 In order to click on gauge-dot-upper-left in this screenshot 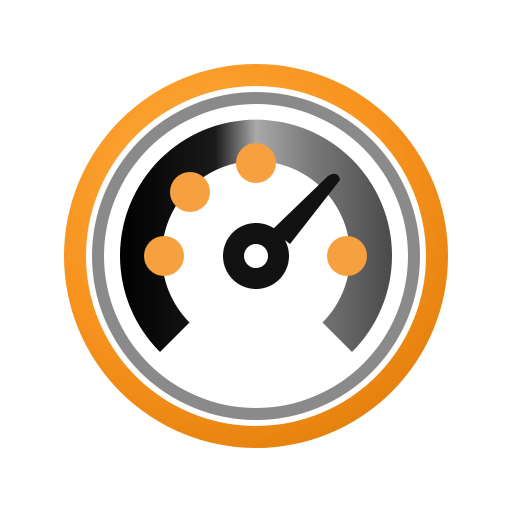, I will do `click(190, 192)`.